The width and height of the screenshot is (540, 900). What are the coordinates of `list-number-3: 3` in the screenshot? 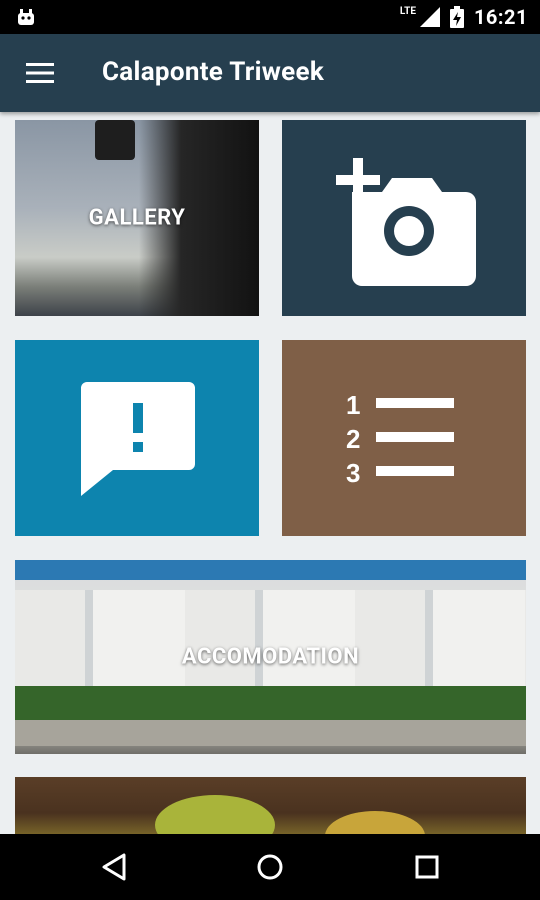 It's located at (353, 473).